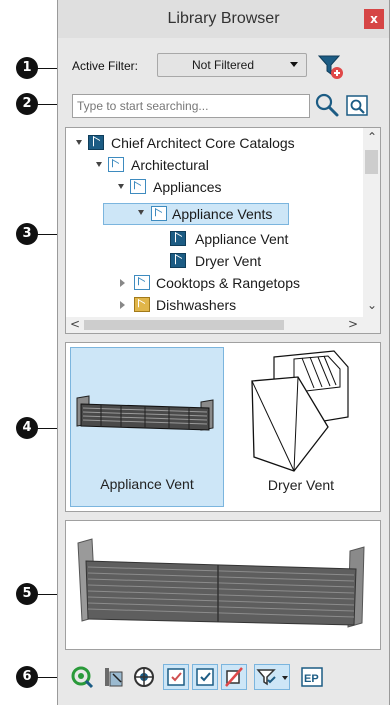 The image size is (391, 705). I want to click on search-in-folder-icon, so click(358, 106).